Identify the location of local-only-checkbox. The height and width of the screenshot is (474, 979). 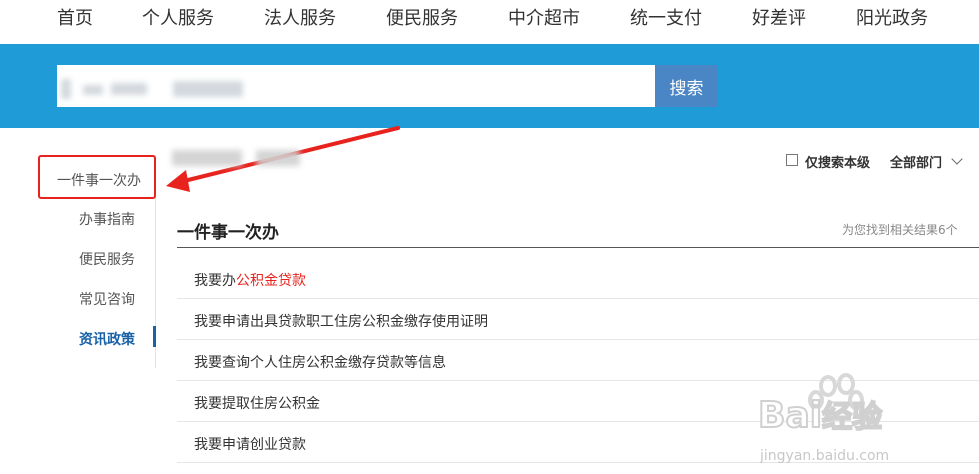
(792, 160).